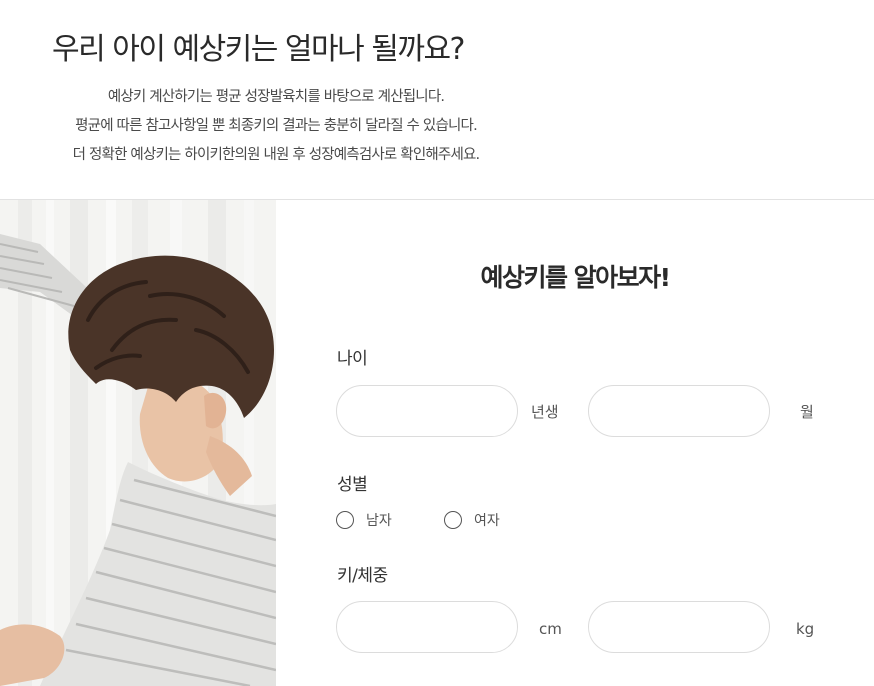  I want to click on height-input, so click(427, 627).